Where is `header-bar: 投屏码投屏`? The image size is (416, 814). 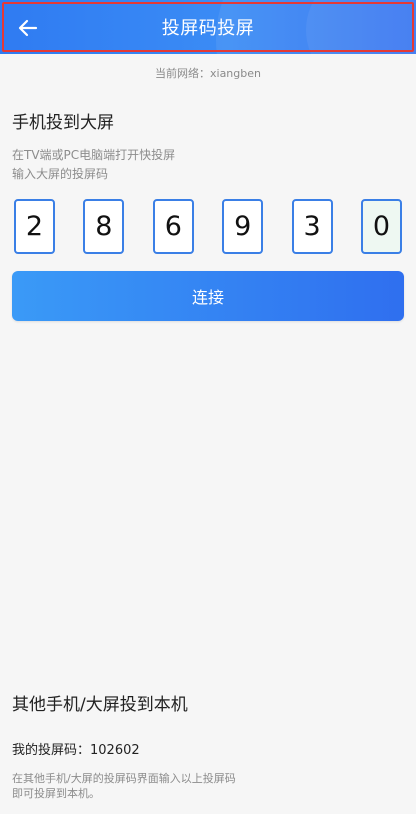
header-bar: 投屏码投屏 is located at coordinates (208, 27).